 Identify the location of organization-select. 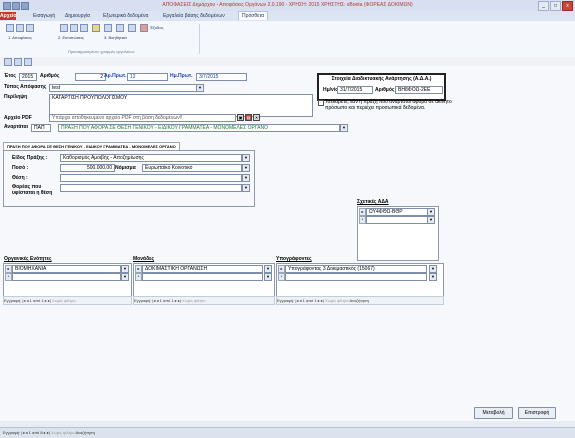
(151, 188).